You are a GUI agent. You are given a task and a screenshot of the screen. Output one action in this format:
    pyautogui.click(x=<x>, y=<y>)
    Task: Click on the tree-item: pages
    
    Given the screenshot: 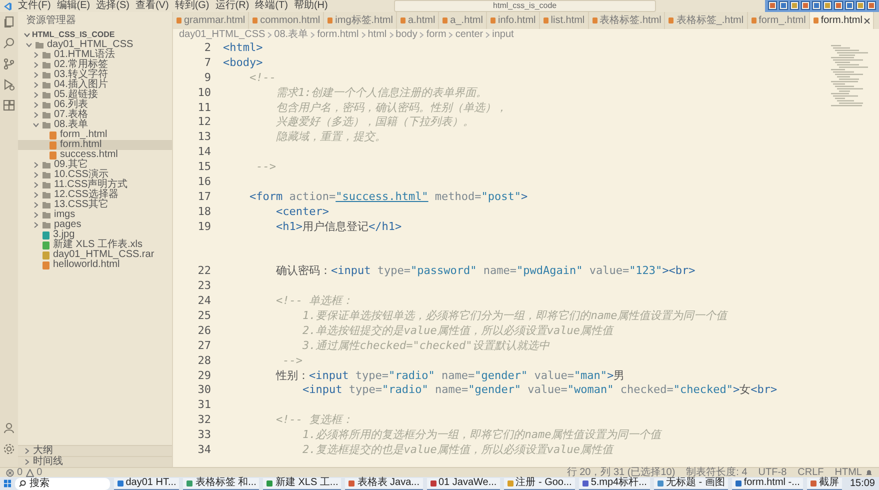 What is the action you would take?
    pyautogui.click(x=95, y=225)
    